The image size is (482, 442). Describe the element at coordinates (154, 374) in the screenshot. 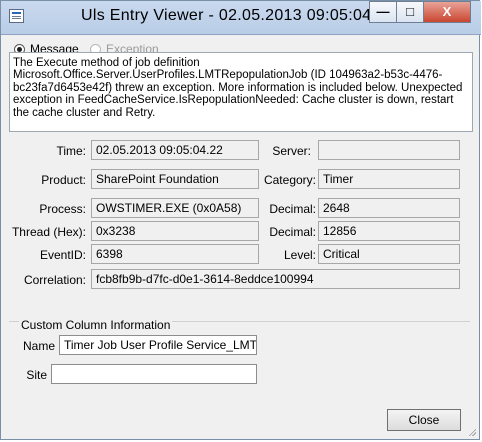

I see `custom-site-field` at that location.